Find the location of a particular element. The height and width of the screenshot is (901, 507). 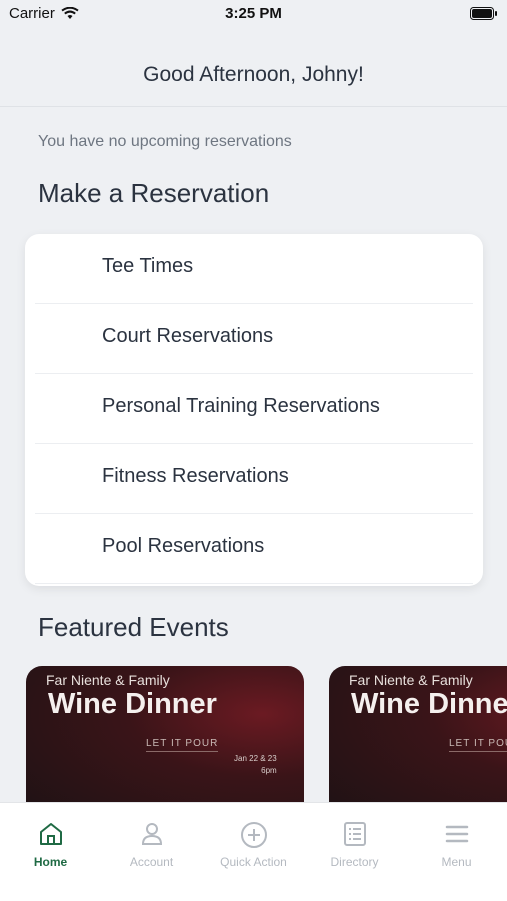

tab-home: Home is located at coordinates (50, 843).